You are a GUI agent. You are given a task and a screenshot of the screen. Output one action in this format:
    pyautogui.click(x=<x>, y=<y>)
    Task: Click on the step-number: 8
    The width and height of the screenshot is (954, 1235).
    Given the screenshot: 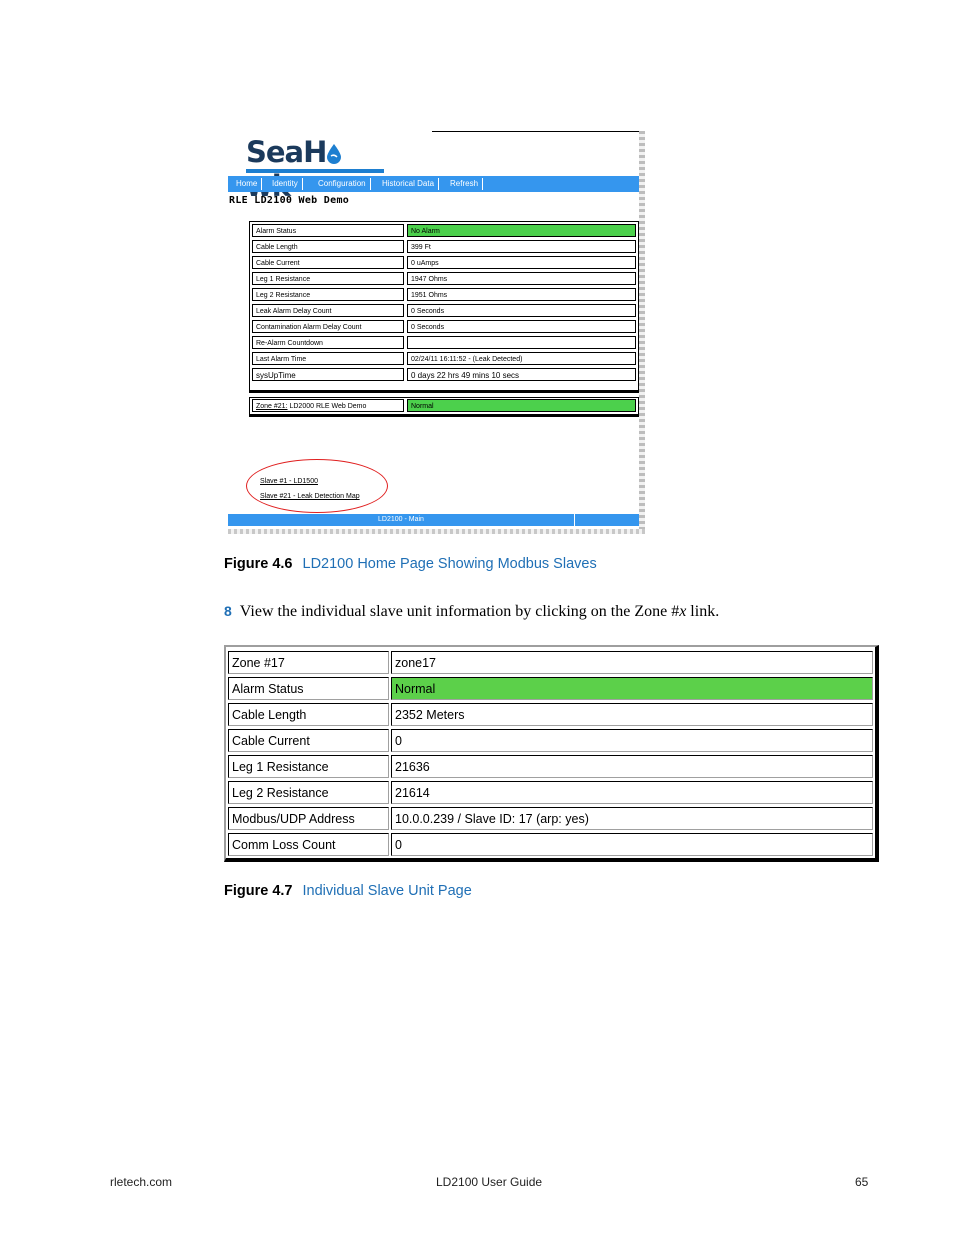 What is the action you would take?
    pyautogui.click(x=228, y=611)
    